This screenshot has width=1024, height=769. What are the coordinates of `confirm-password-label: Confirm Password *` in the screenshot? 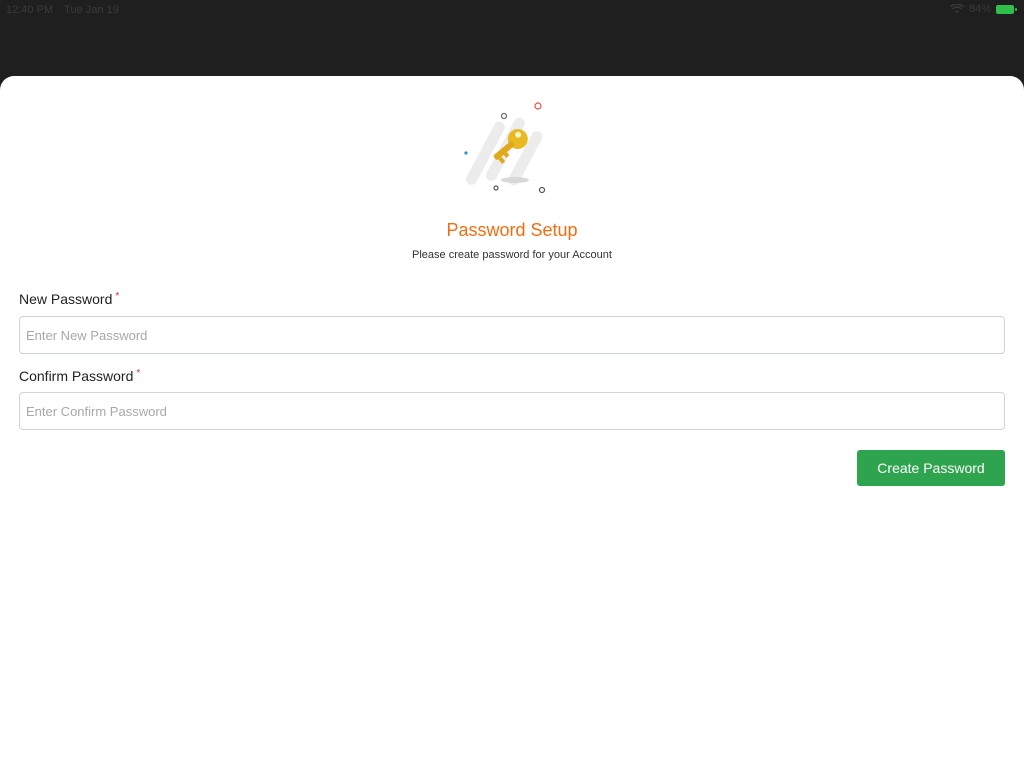 It's located at (79, 376).